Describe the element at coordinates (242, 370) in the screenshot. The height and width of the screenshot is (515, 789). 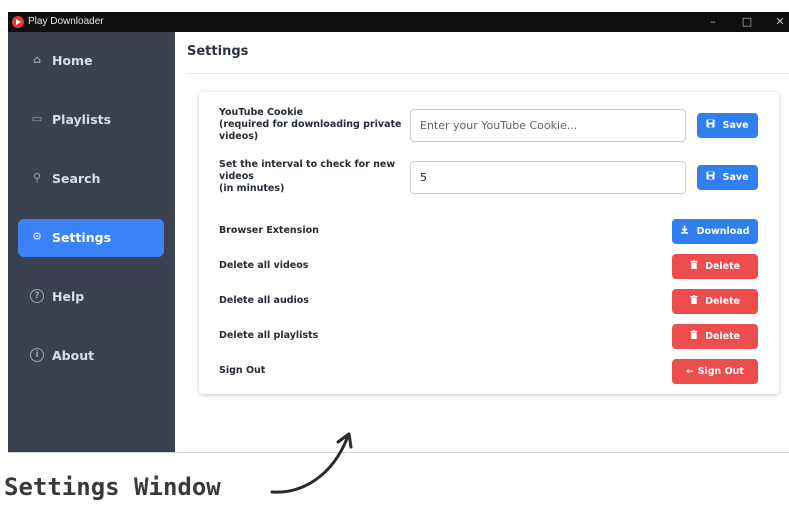
I see `sign-out-label: Sign Out` at that location.